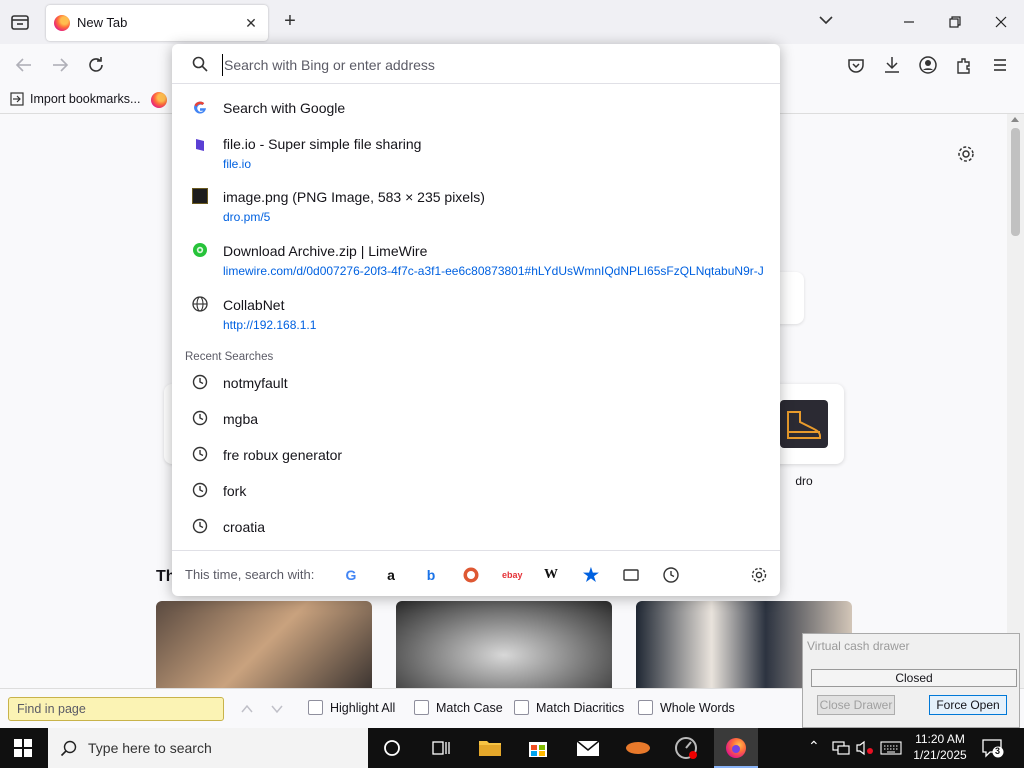 The width and height of the screenshot is (1024, 768). What do you see at coordinates (1015, 182) in the screenshot?
I see `scrollbar-thumb` at bounding box center [1015, 182].